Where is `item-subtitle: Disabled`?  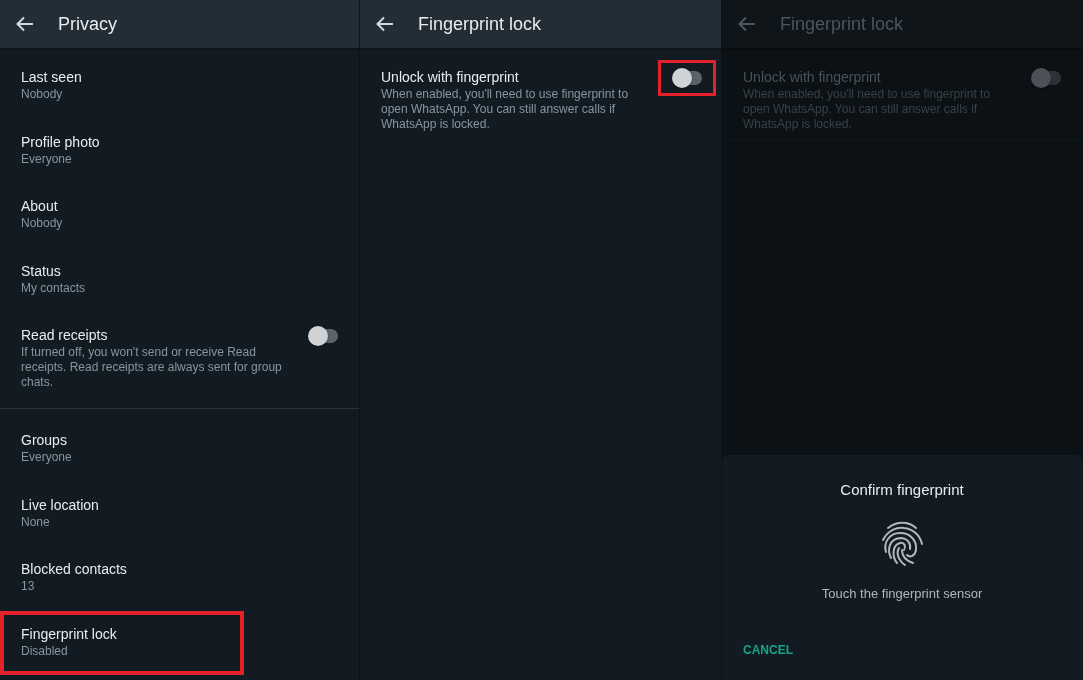
item-subtitle: Disabled is located at coordinates (45, 651).